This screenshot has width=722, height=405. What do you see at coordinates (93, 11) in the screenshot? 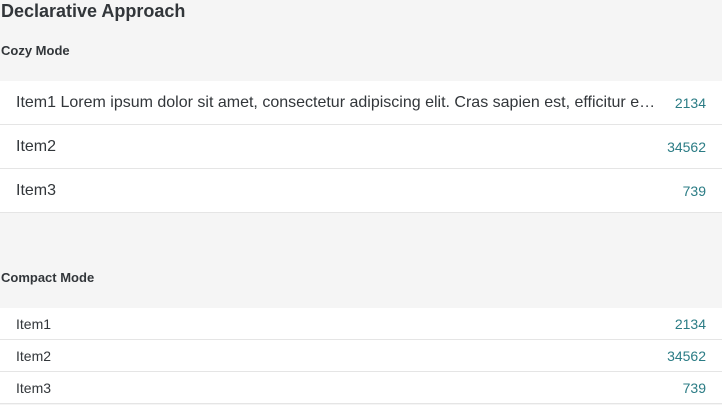
I see `page-title: Declarative Approach` at bounding box center [93, 11].